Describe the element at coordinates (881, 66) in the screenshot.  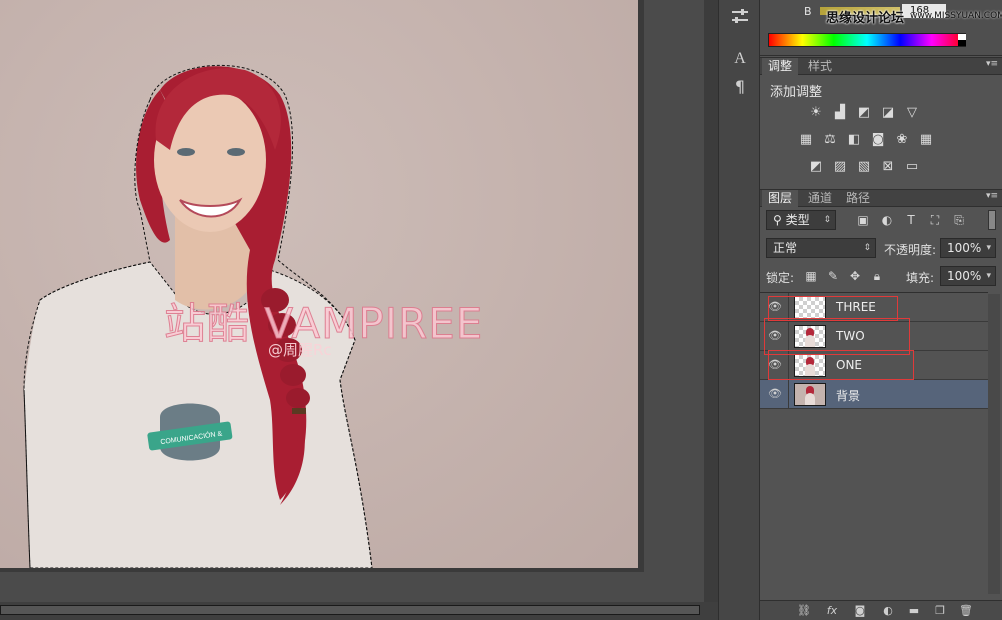
I see `adjustments-tabbar: 调整 样式 ▾≡` at that location.